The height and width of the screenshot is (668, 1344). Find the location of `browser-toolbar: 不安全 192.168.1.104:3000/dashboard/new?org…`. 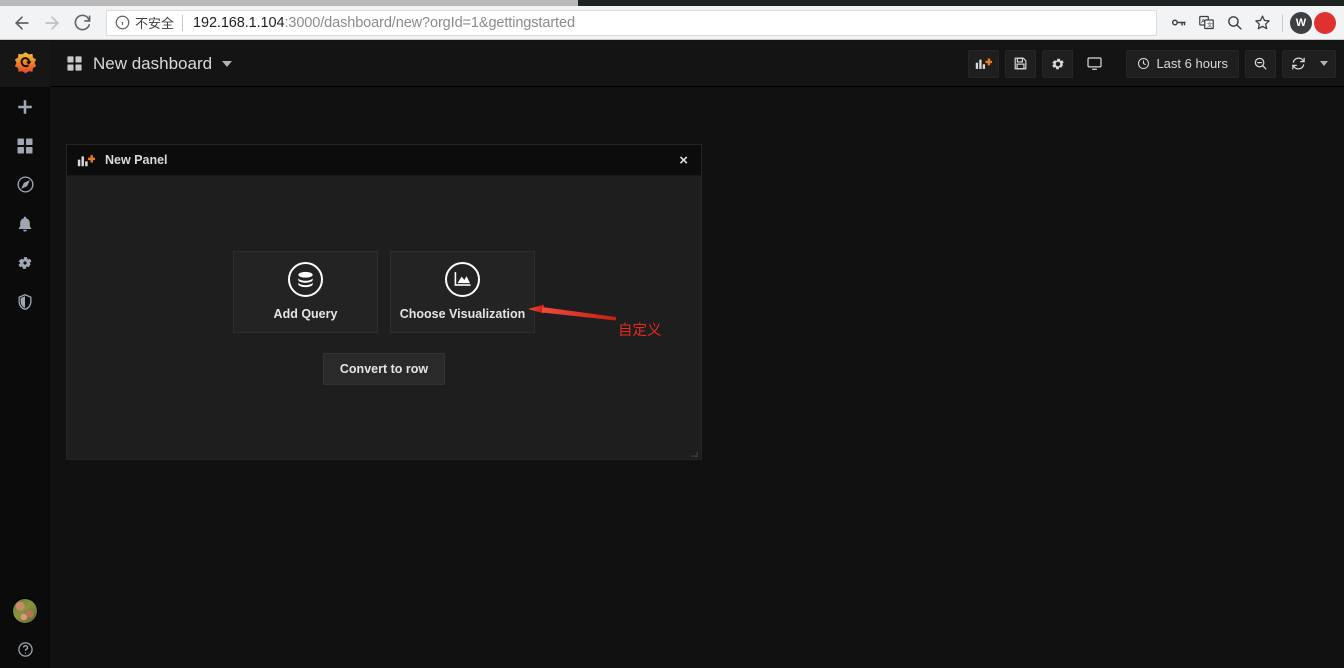

browser-toolbar: 不安全 192.168.1.104:3000/dashboard/new?org… is located at coordinates (672, 23).